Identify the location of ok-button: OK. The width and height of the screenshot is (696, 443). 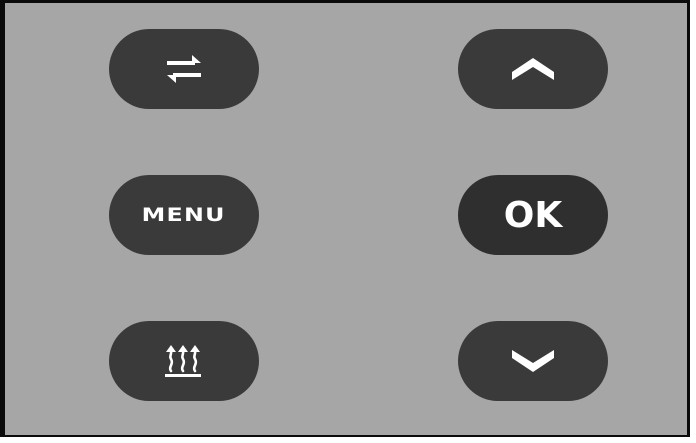
(533, 215).